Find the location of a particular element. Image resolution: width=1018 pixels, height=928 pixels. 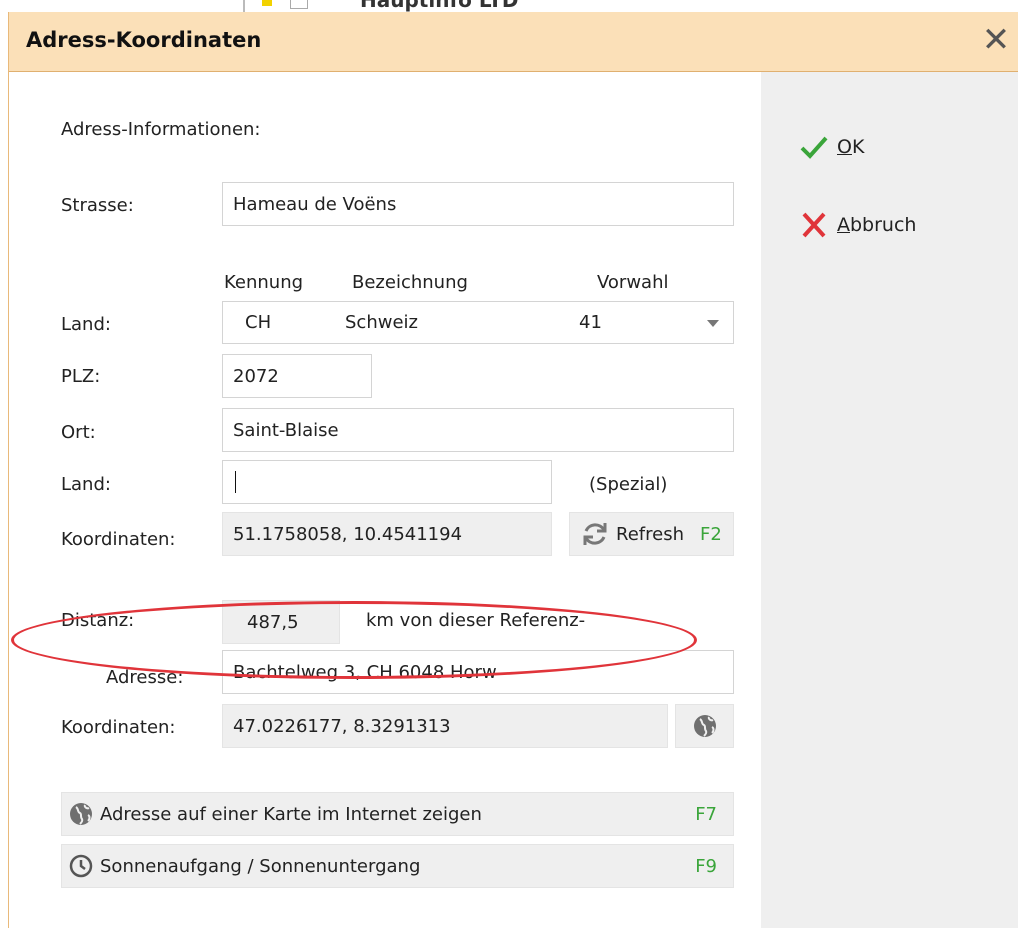

background-icon is located at coordinates (267, 3).